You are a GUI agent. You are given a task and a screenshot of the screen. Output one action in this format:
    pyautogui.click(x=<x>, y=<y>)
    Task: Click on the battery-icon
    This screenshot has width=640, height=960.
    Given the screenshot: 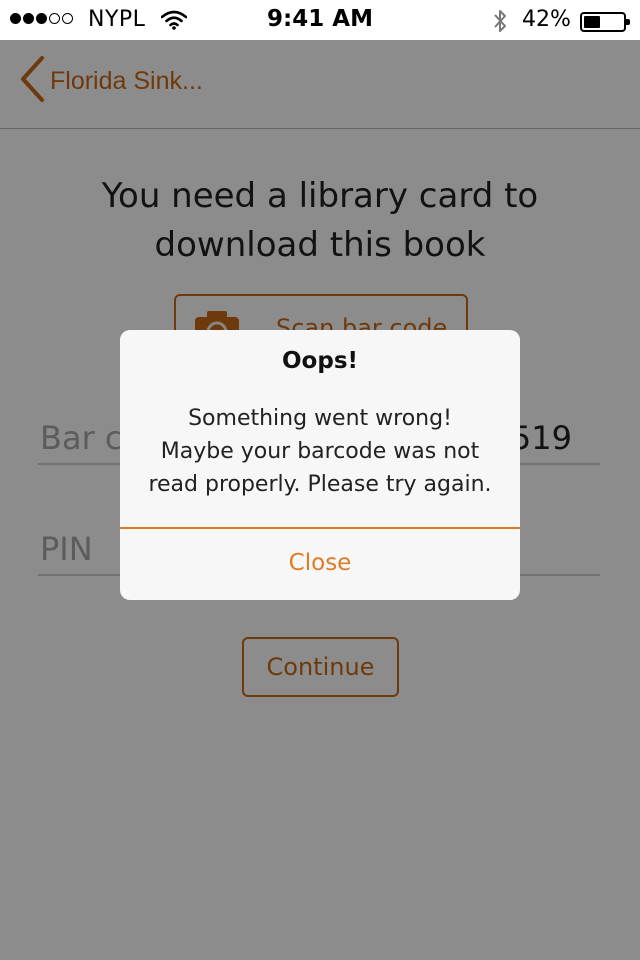 What is the action you would take?
    pyautogui.click(x=605, y=22)
    